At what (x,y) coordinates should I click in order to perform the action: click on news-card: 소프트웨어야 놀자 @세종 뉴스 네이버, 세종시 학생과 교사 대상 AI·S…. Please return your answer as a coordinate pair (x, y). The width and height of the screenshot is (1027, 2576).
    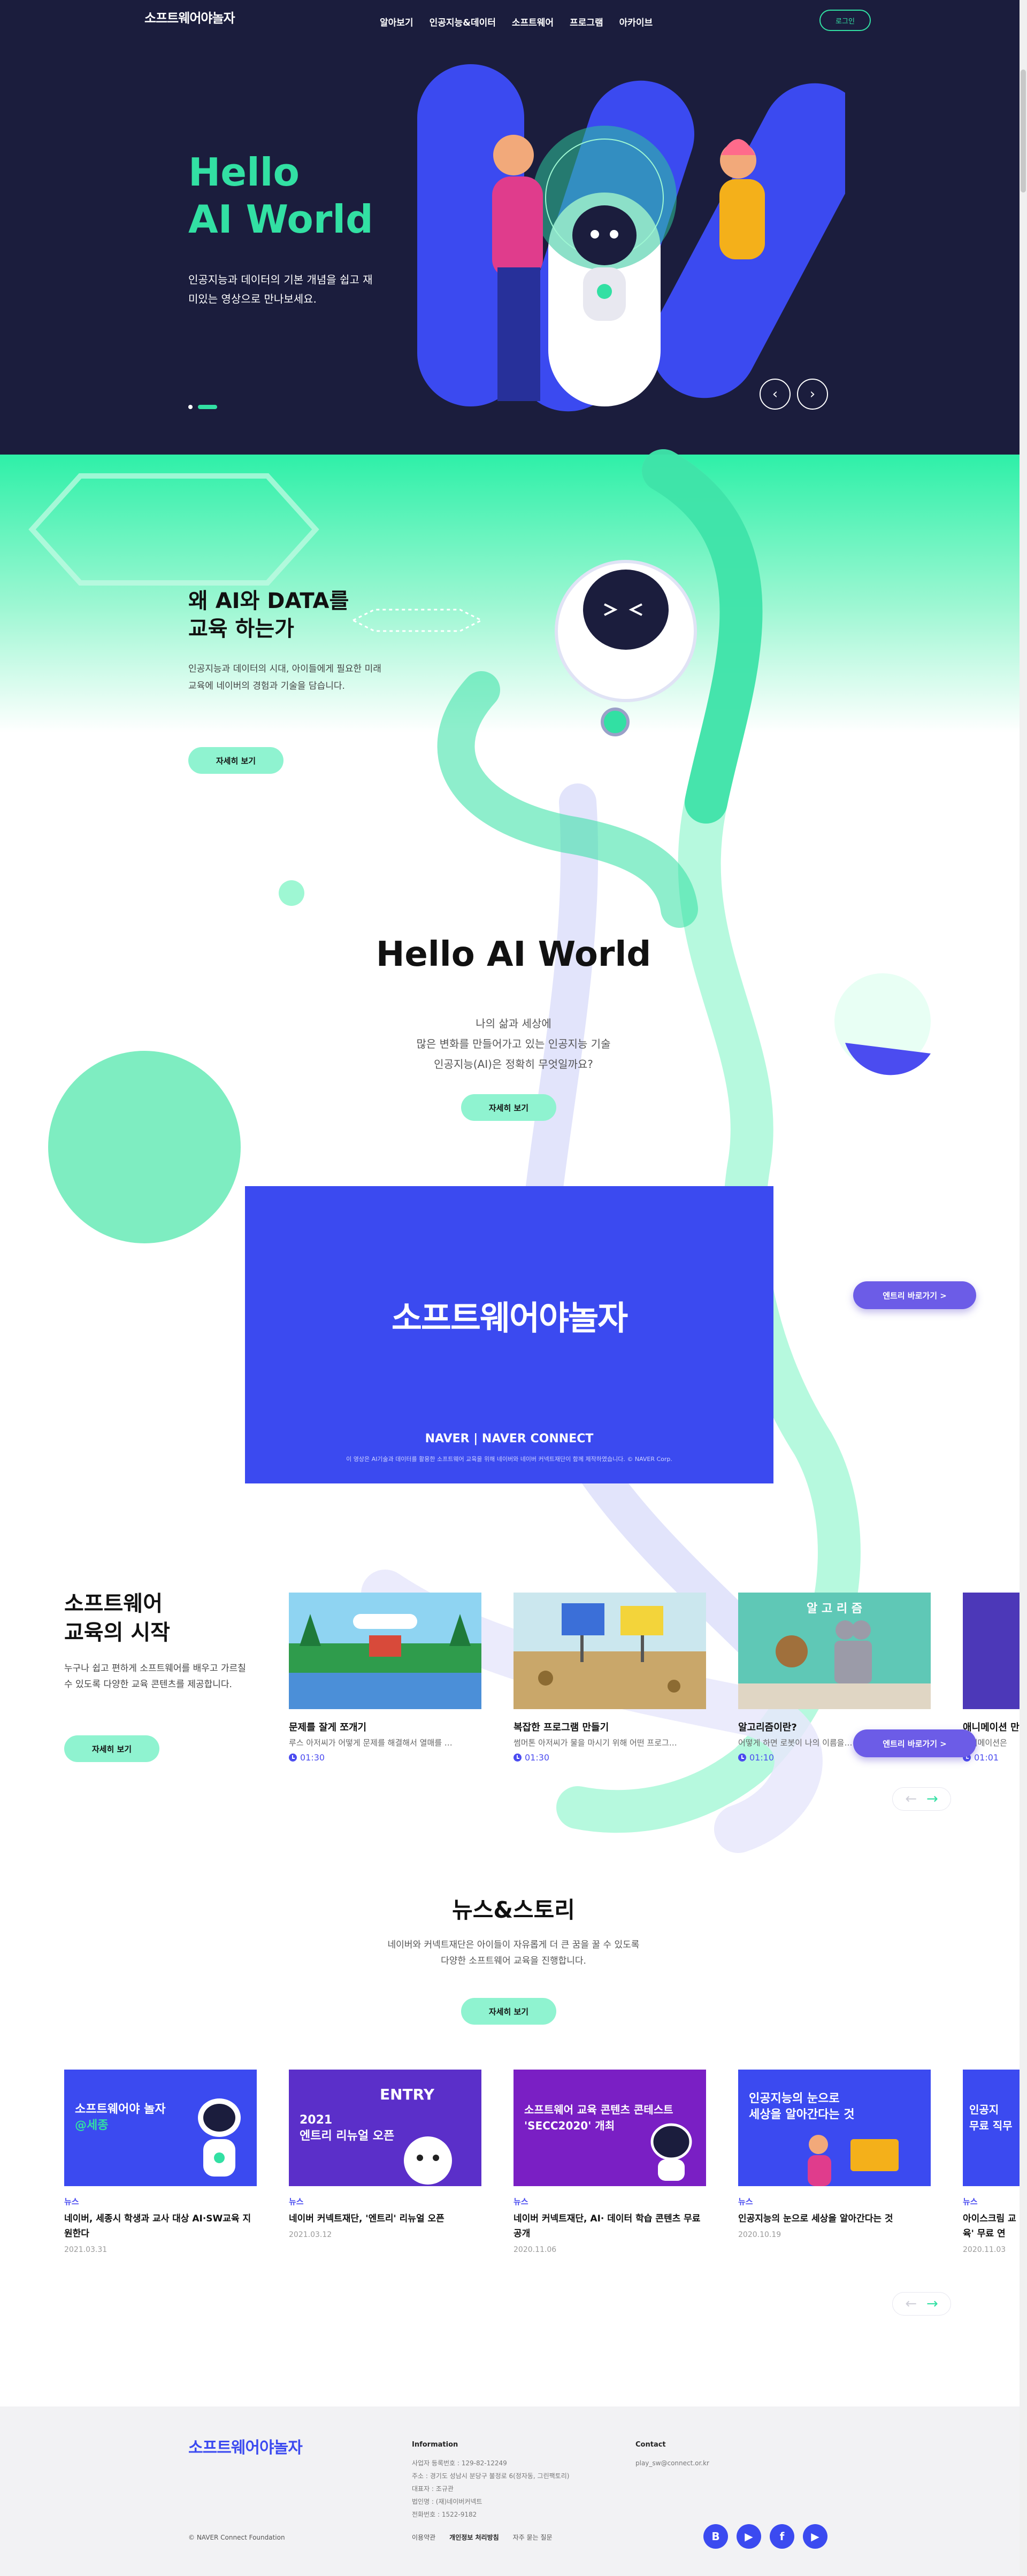
    Looking at the image, I should click on (160, 2162).